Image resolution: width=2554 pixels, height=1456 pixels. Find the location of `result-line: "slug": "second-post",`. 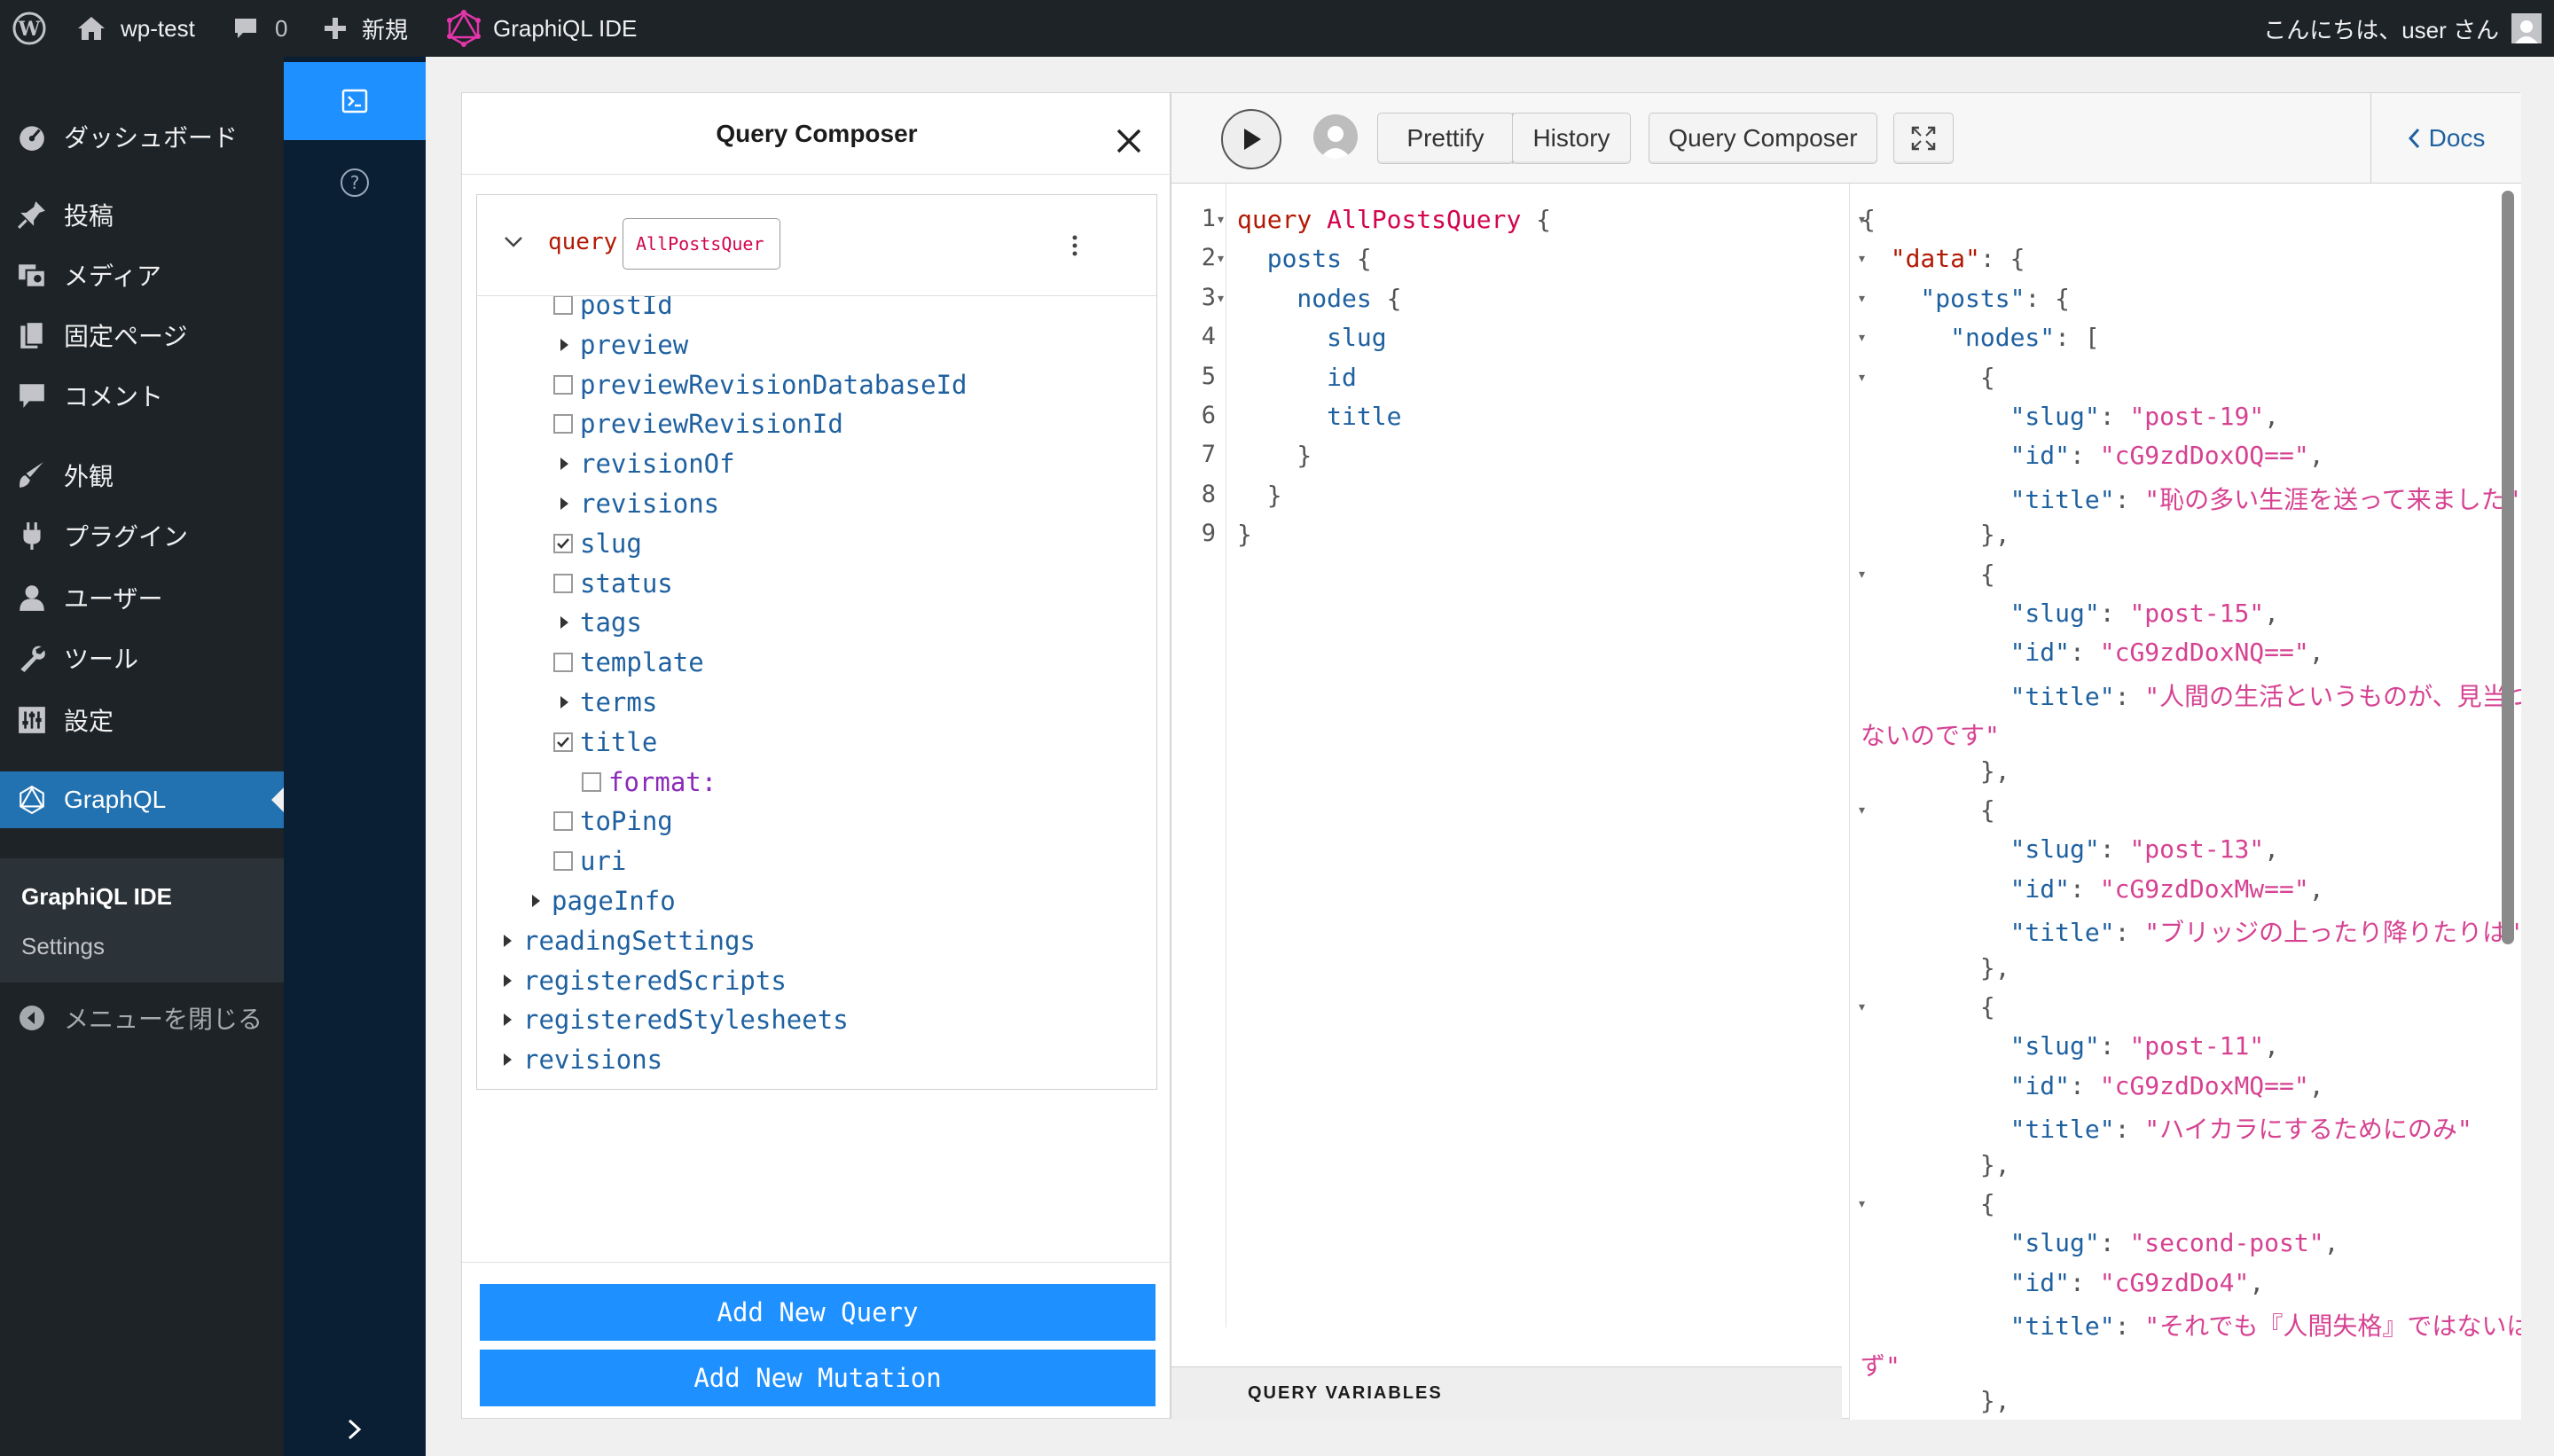

result-line: "slug": "second-post", is located at coordinates (2100, 1242).